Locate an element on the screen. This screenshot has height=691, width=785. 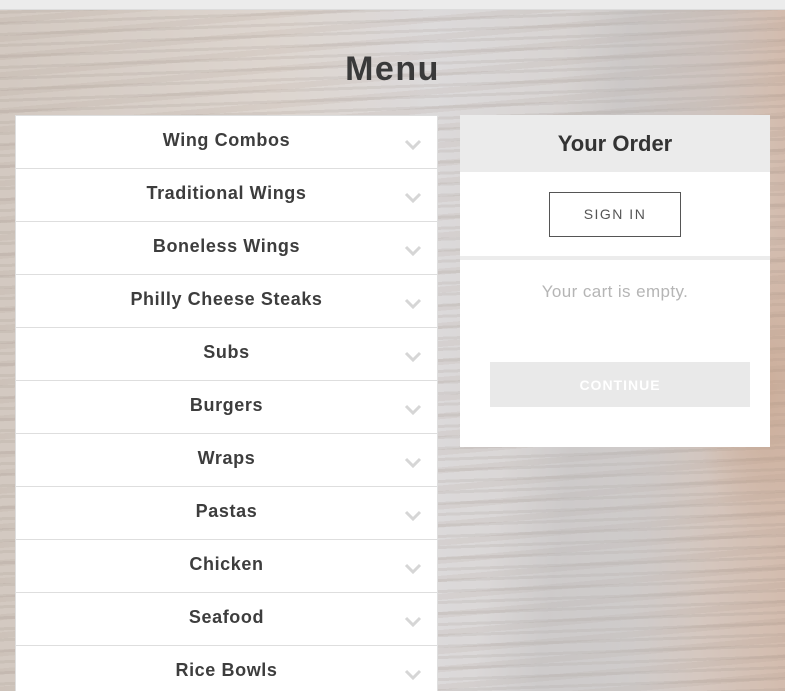
menu-category-label: Wraps is located at coordinates (226, 457).